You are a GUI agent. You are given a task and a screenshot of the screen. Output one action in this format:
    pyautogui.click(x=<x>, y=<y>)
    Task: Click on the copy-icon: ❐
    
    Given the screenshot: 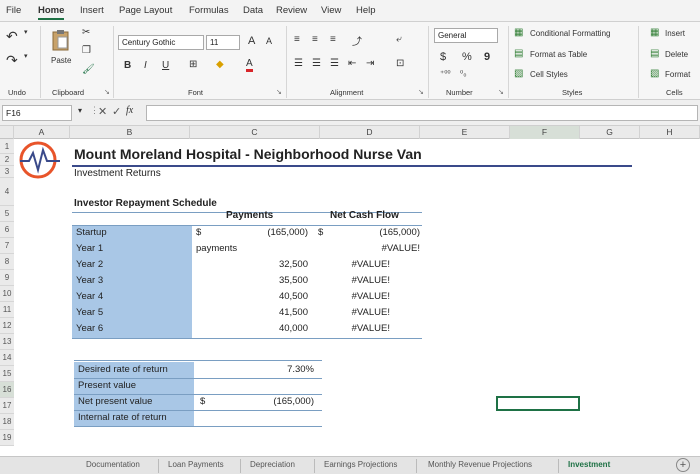 What is the action you would take?
    pyautogui.click(x=86, y=50)
    